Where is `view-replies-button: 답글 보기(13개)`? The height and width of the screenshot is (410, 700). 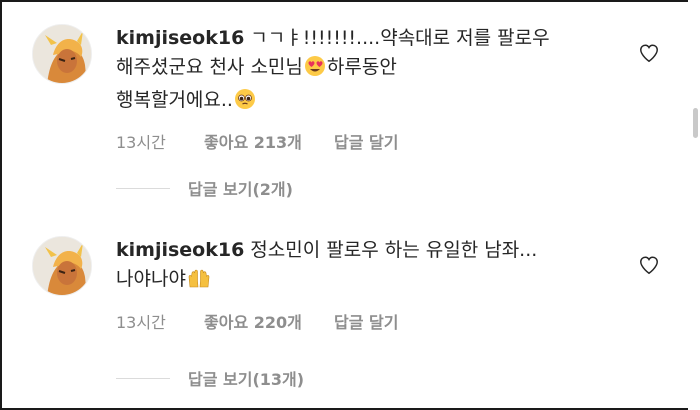 view-replies-button: 답글 보기(13개) is located at coordinates (210, 378).